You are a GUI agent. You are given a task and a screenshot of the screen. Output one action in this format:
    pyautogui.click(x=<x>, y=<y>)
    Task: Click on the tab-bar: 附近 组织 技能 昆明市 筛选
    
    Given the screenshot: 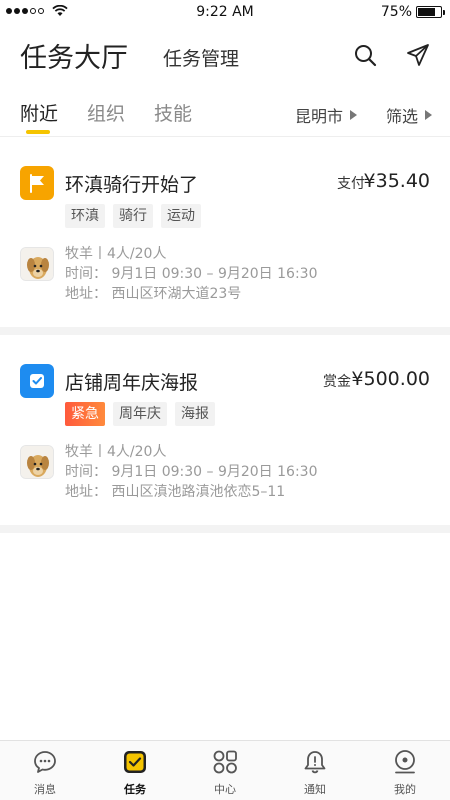 What is the action you would take?
    pyautogui.click(x=225, y=116)
    